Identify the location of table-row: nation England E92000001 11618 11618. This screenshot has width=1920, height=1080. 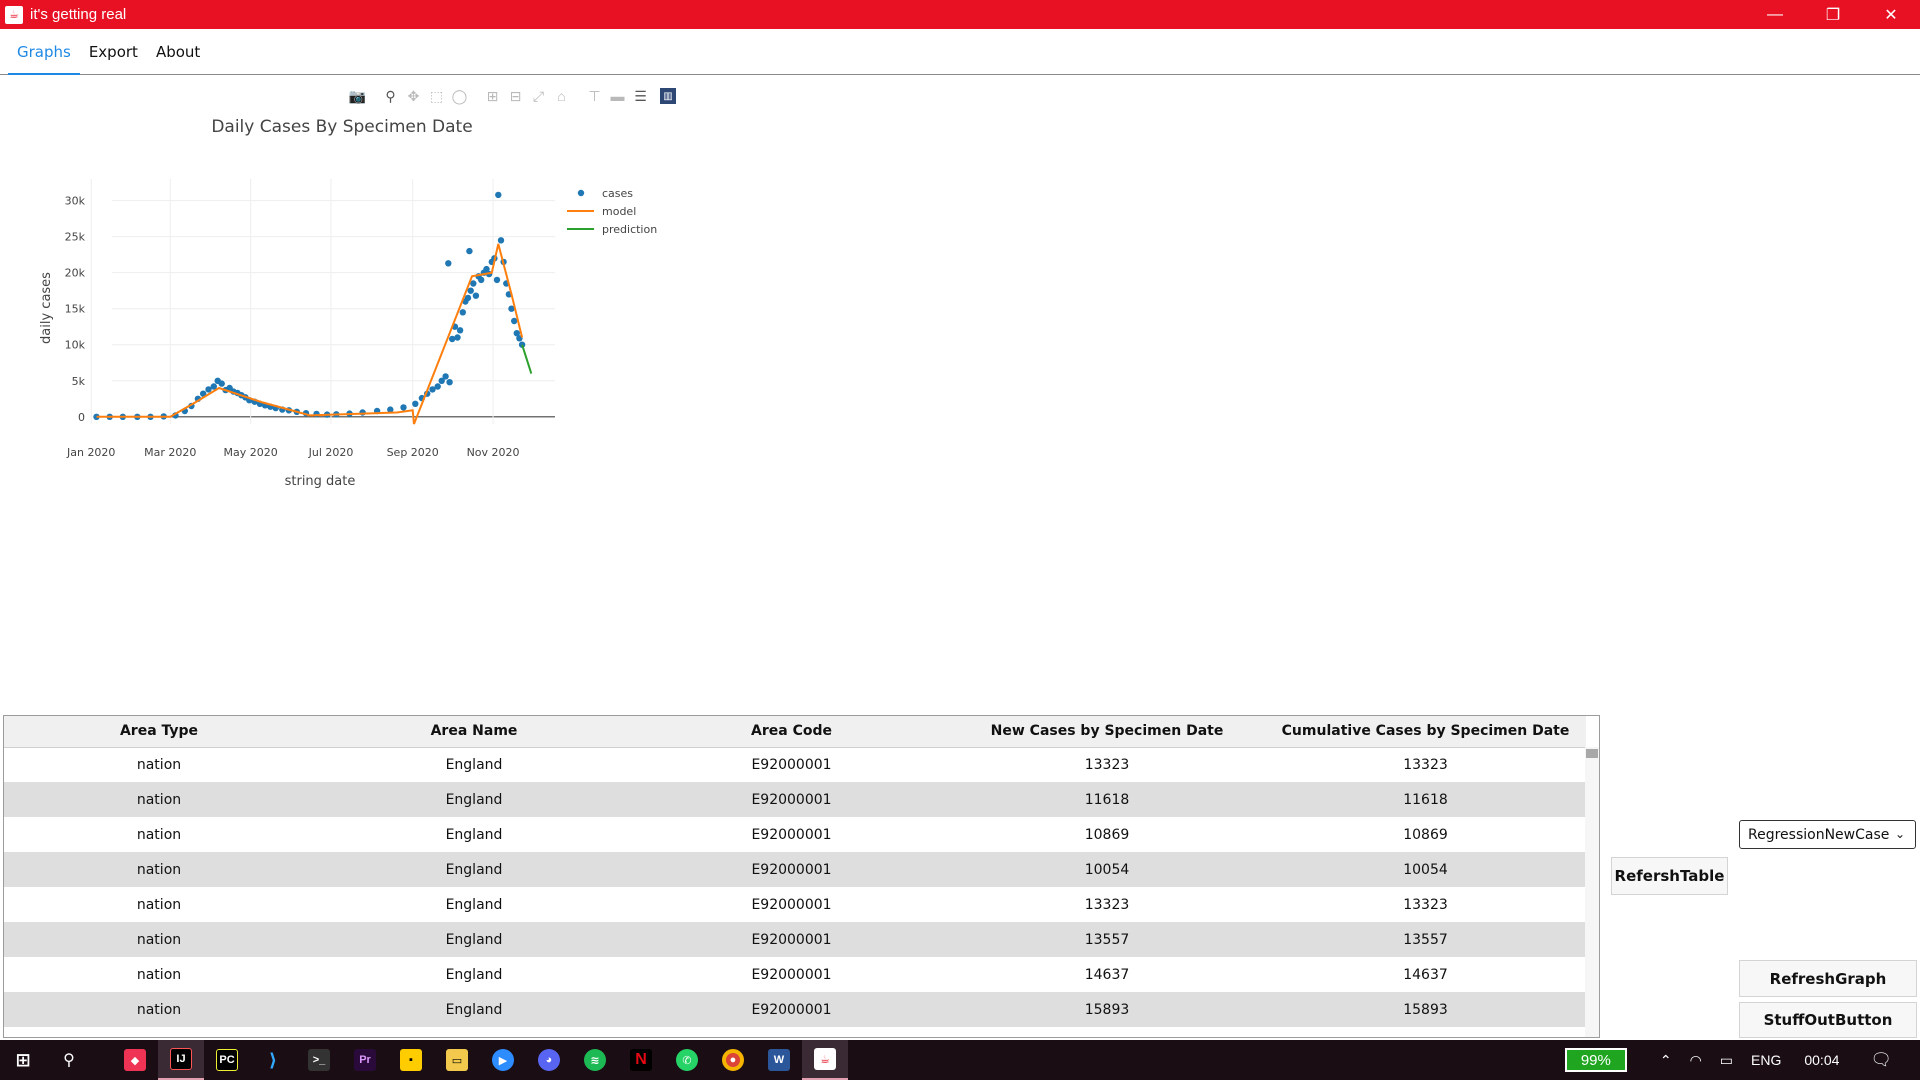
(795, 799).